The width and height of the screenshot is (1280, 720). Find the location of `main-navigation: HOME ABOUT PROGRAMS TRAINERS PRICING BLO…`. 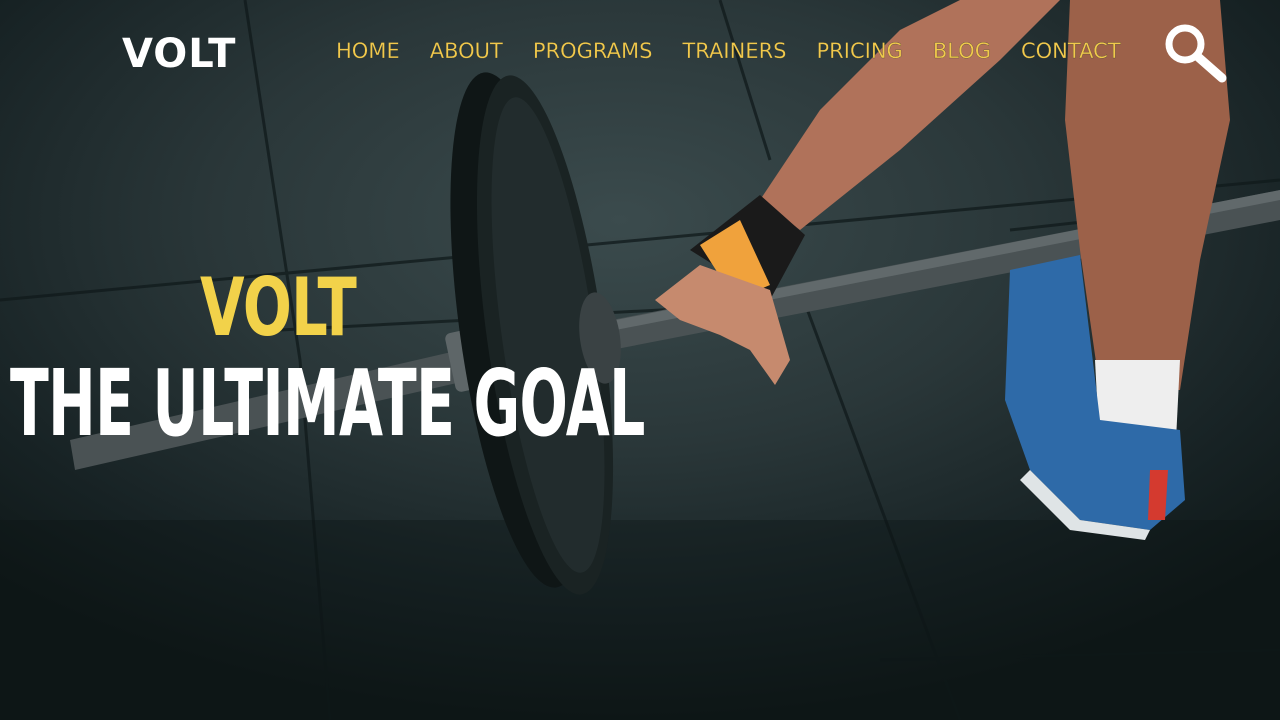

main-navigation: HOME ABOUT PROGRAMS TRAINERS PRICING BLO… is located at coordinates (728, 51).